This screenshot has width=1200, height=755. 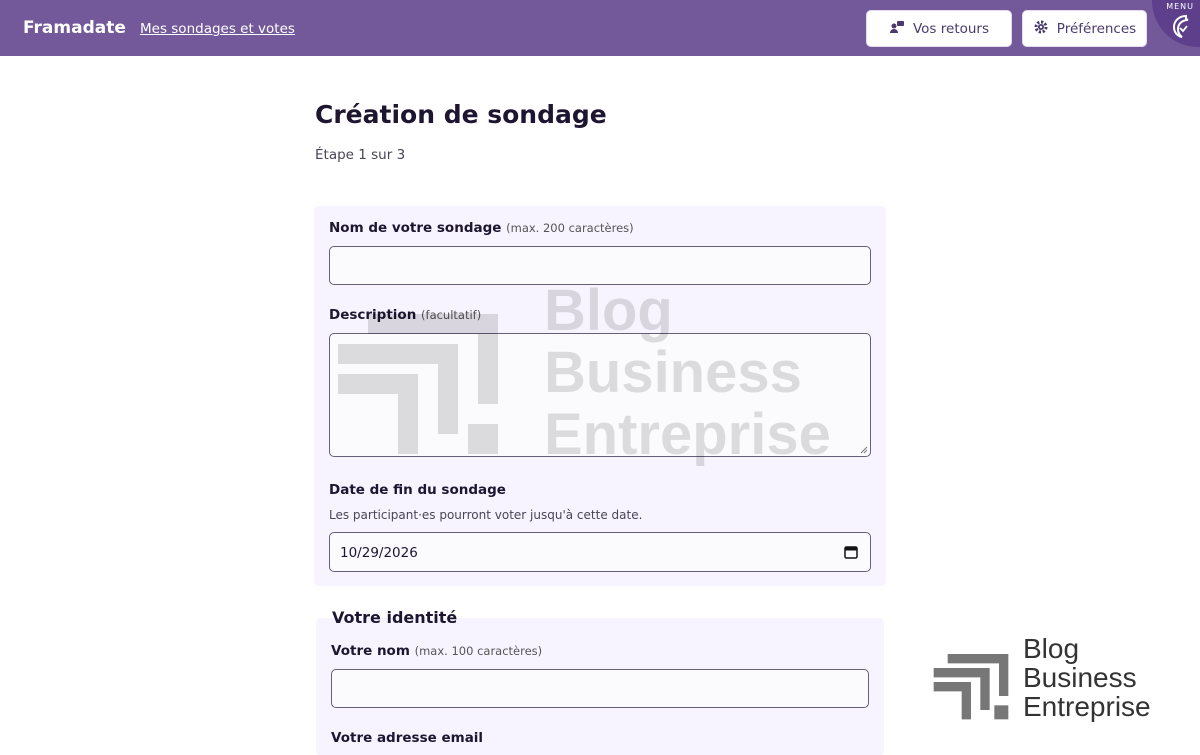 I want to click on corner-watermark-logo-icon, so click(x=971, y=687).